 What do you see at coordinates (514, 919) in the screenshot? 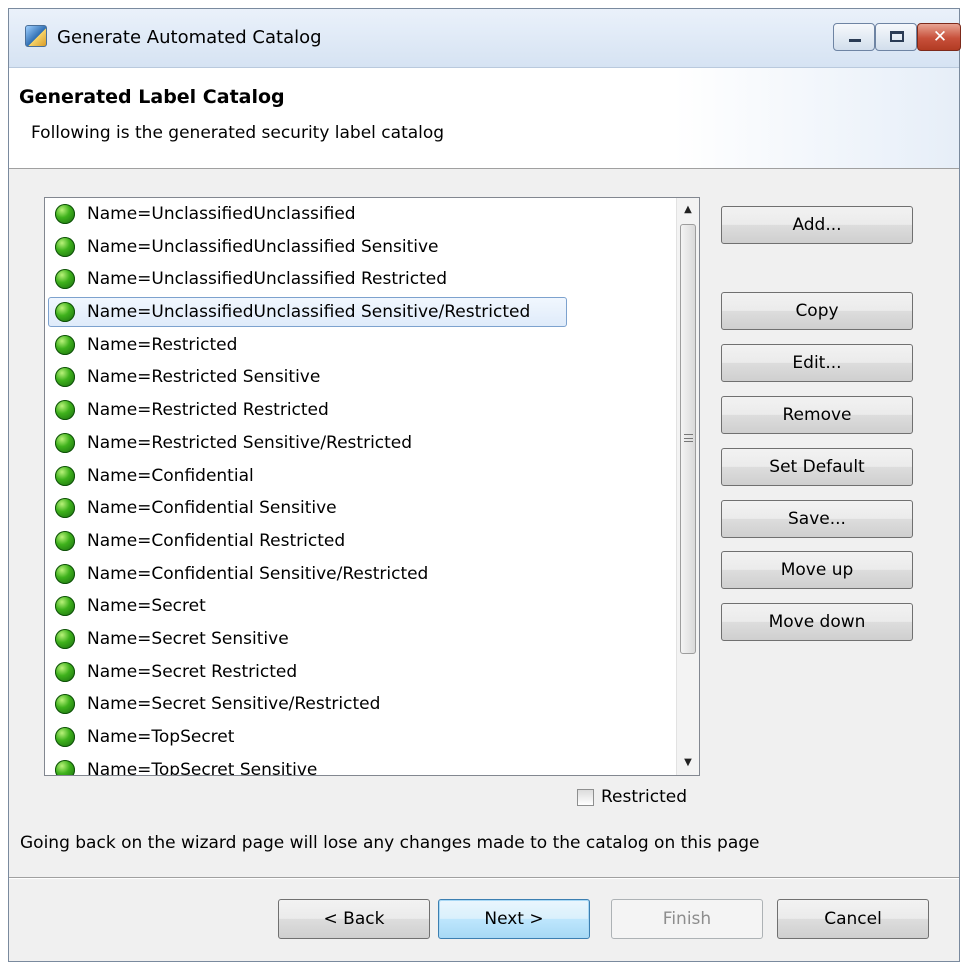
I see `next-button: Next >` at bounding box center [514, 919].